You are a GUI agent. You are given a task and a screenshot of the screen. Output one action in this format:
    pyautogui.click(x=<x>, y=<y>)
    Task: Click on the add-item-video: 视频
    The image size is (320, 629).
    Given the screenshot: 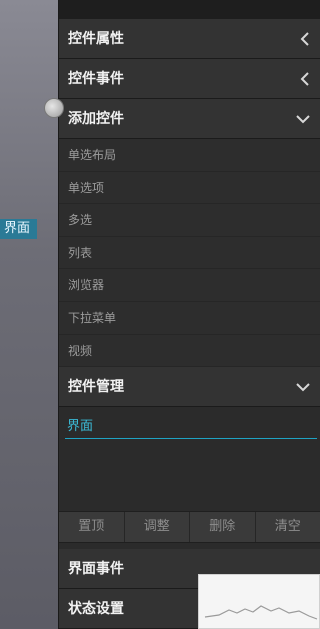 What is the action you would take?
    pyautogui.click(x=189, y=351)
    